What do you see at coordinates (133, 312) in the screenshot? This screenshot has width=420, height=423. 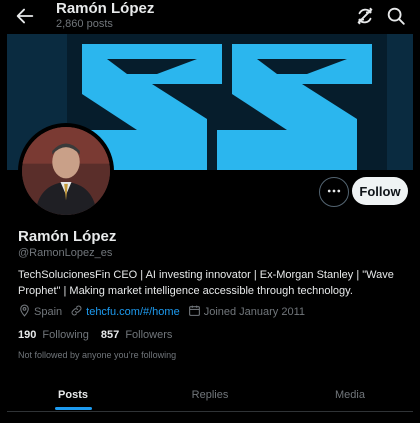 I see `website-link: tehcfu.com/#/home` at bounding box center [133, 312].